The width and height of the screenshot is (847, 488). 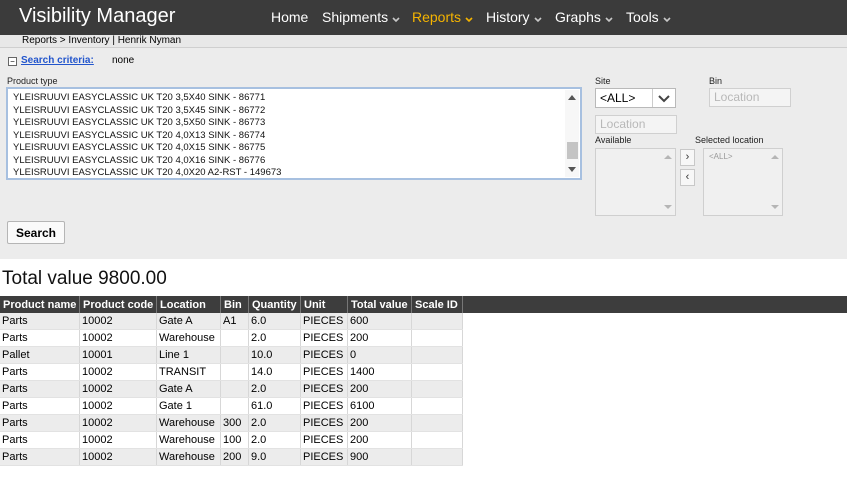 What do you see at coordinates (636, 124) in the screenshot?
I see `location-input: Location` at bounding box center [636, 124].